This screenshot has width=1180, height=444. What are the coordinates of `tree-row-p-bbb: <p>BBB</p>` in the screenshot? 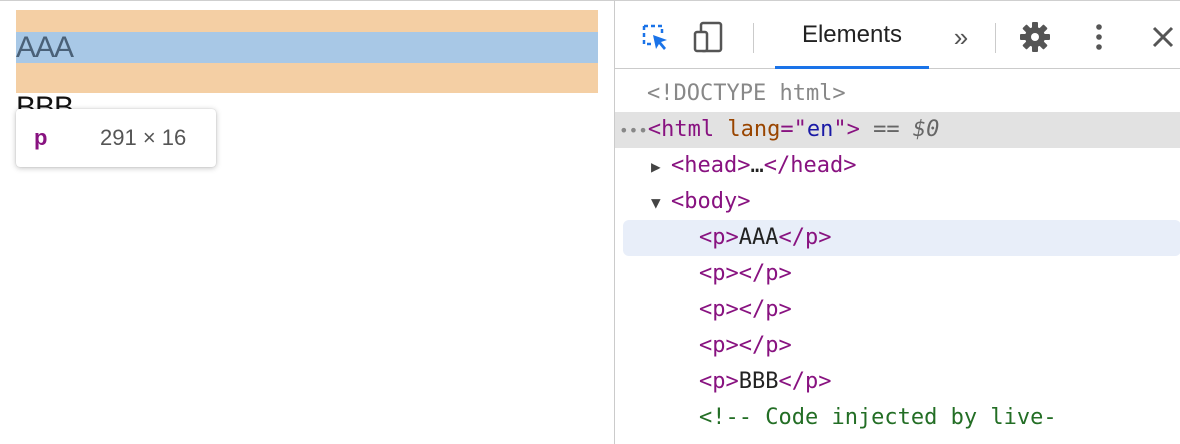 It's located at (897, 382).